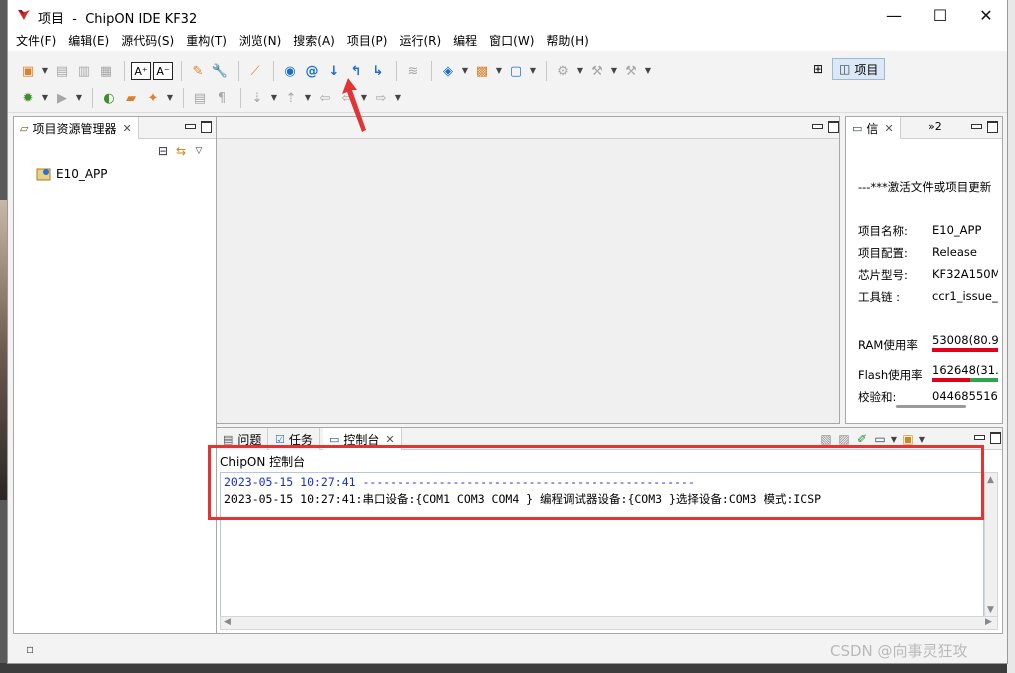 Image resolution: width=1015 pixels, height=673 pixels. I want to click on debug-settings-dropdown-icon: ▼, so click(580, 71).